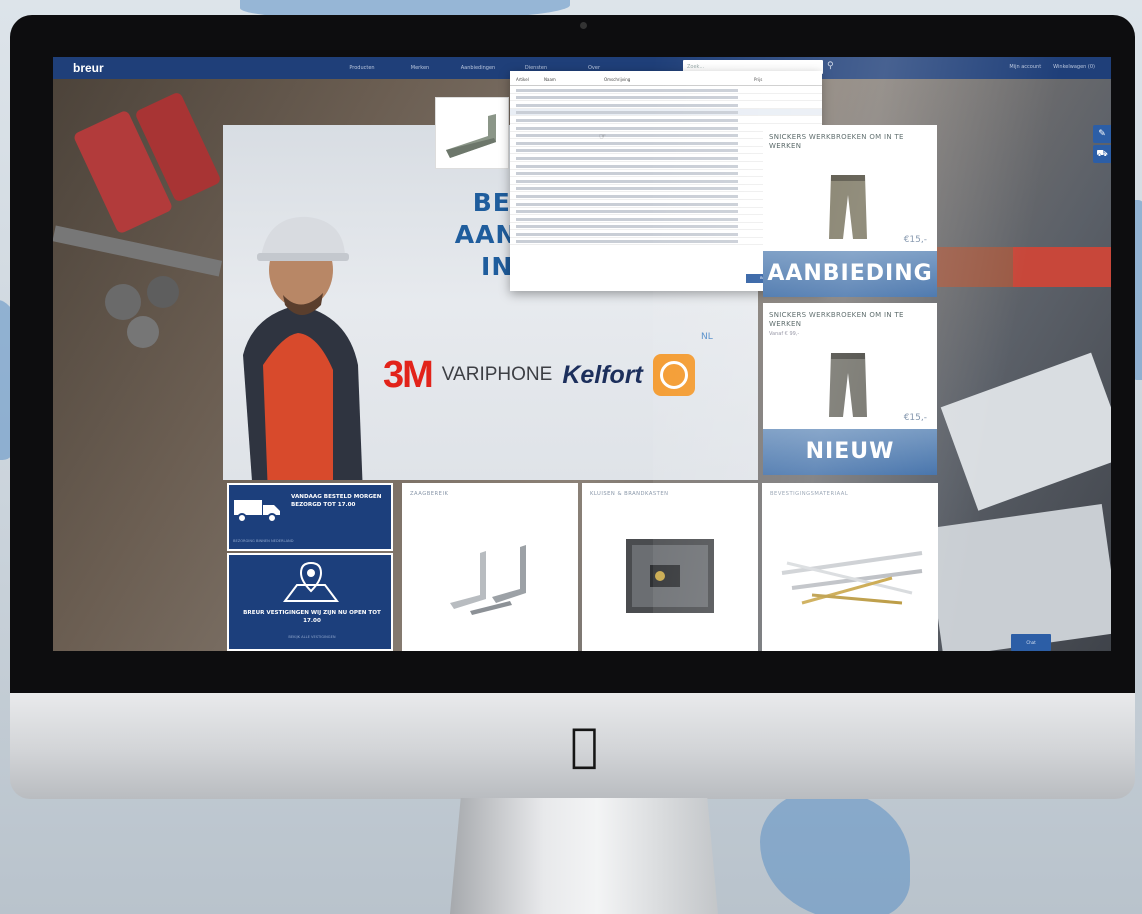 The height and width of the screenshot is (914, 1142). What do you see at coordinates (673, 375) in the screenshot?
I see `brand-fein-logo` at bounding box center [673, 375].